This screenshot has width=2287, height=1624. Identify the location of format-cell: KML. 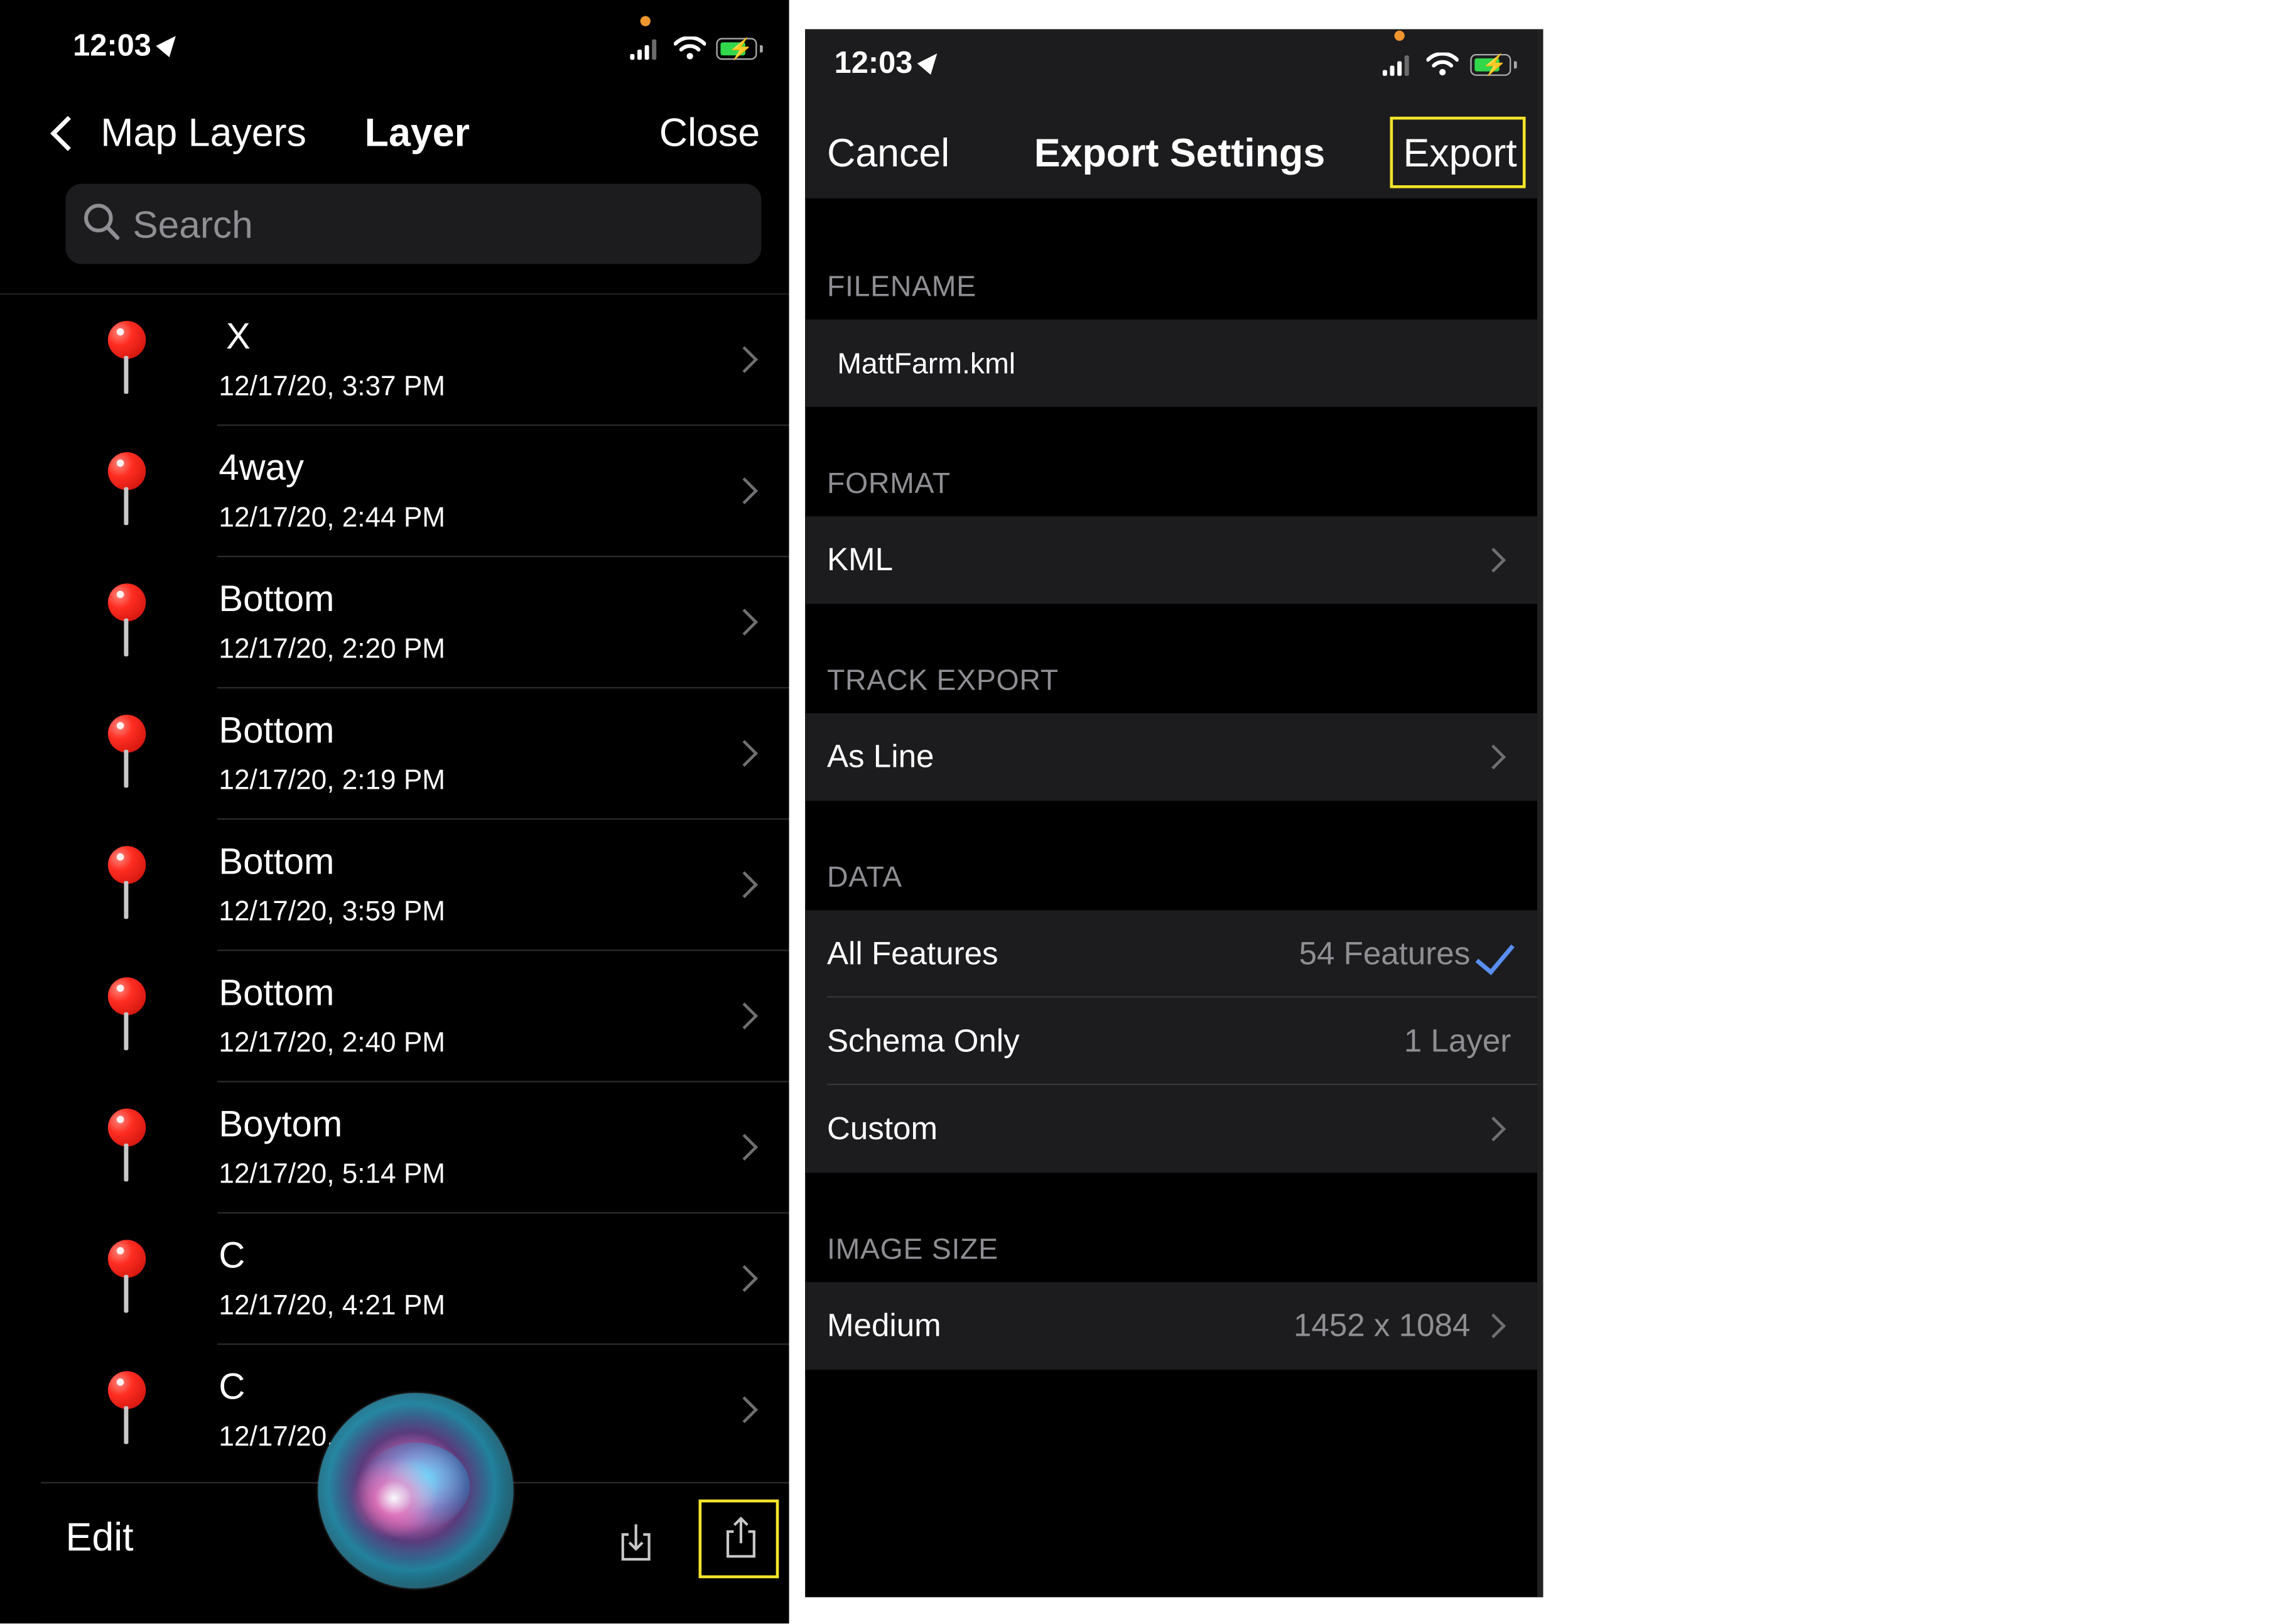
(1171, 560).